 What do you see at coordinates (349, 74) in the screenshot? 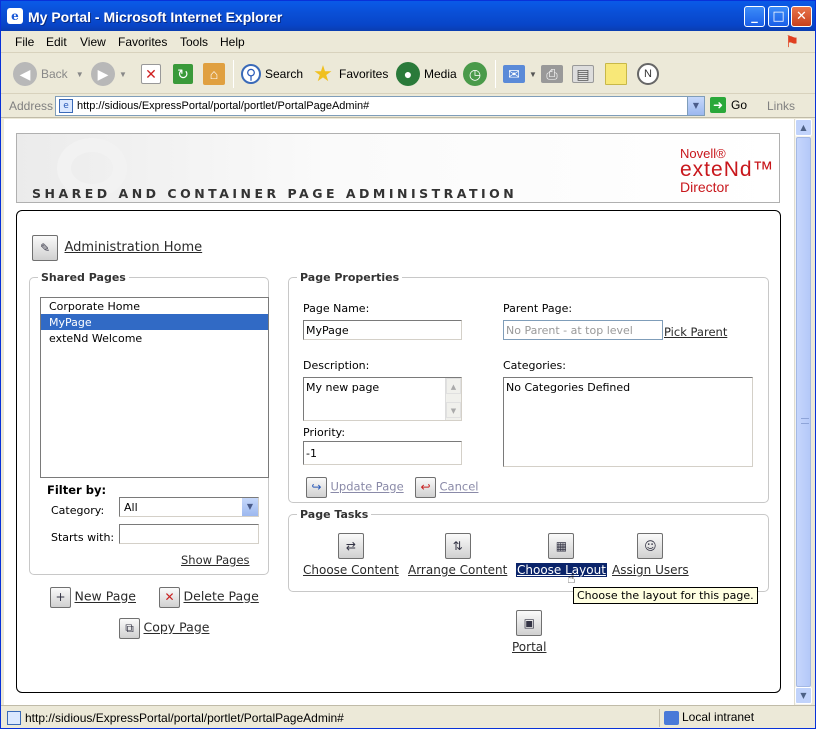
I see `favorites-button: ★ Favorites` at bounding box center [349, 74].